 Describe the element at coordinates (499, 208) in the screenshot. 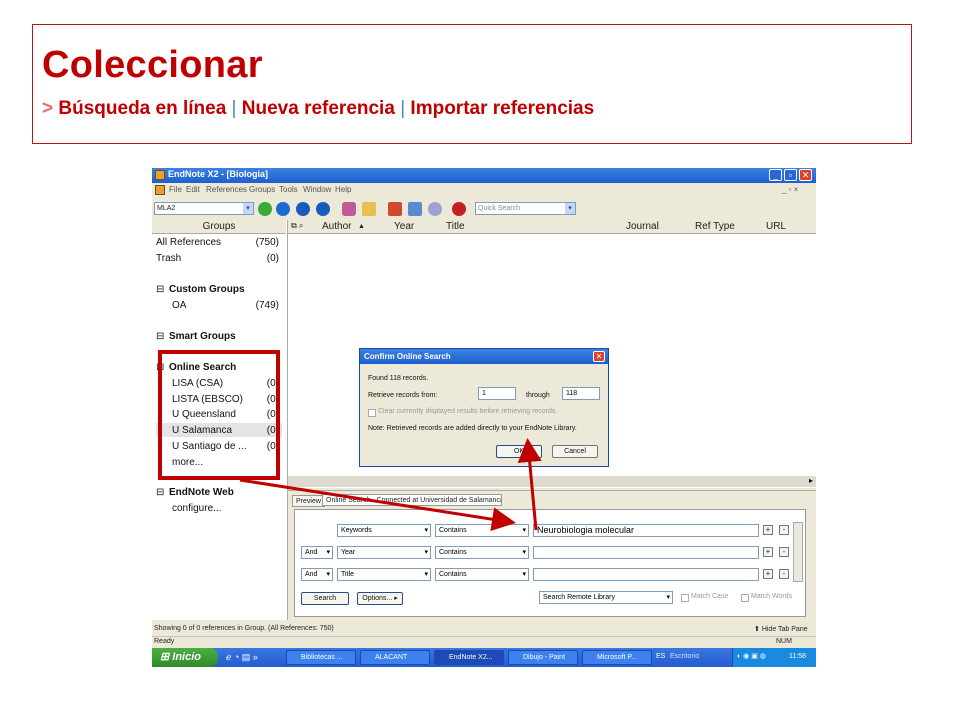

I see `quick-search-placeholder: Quick Search` at that location.